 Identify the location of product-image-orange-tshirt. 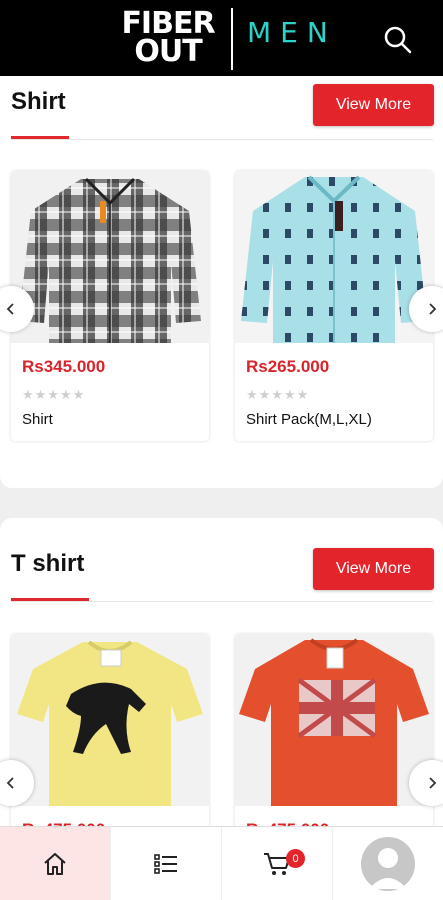
(334, 720).